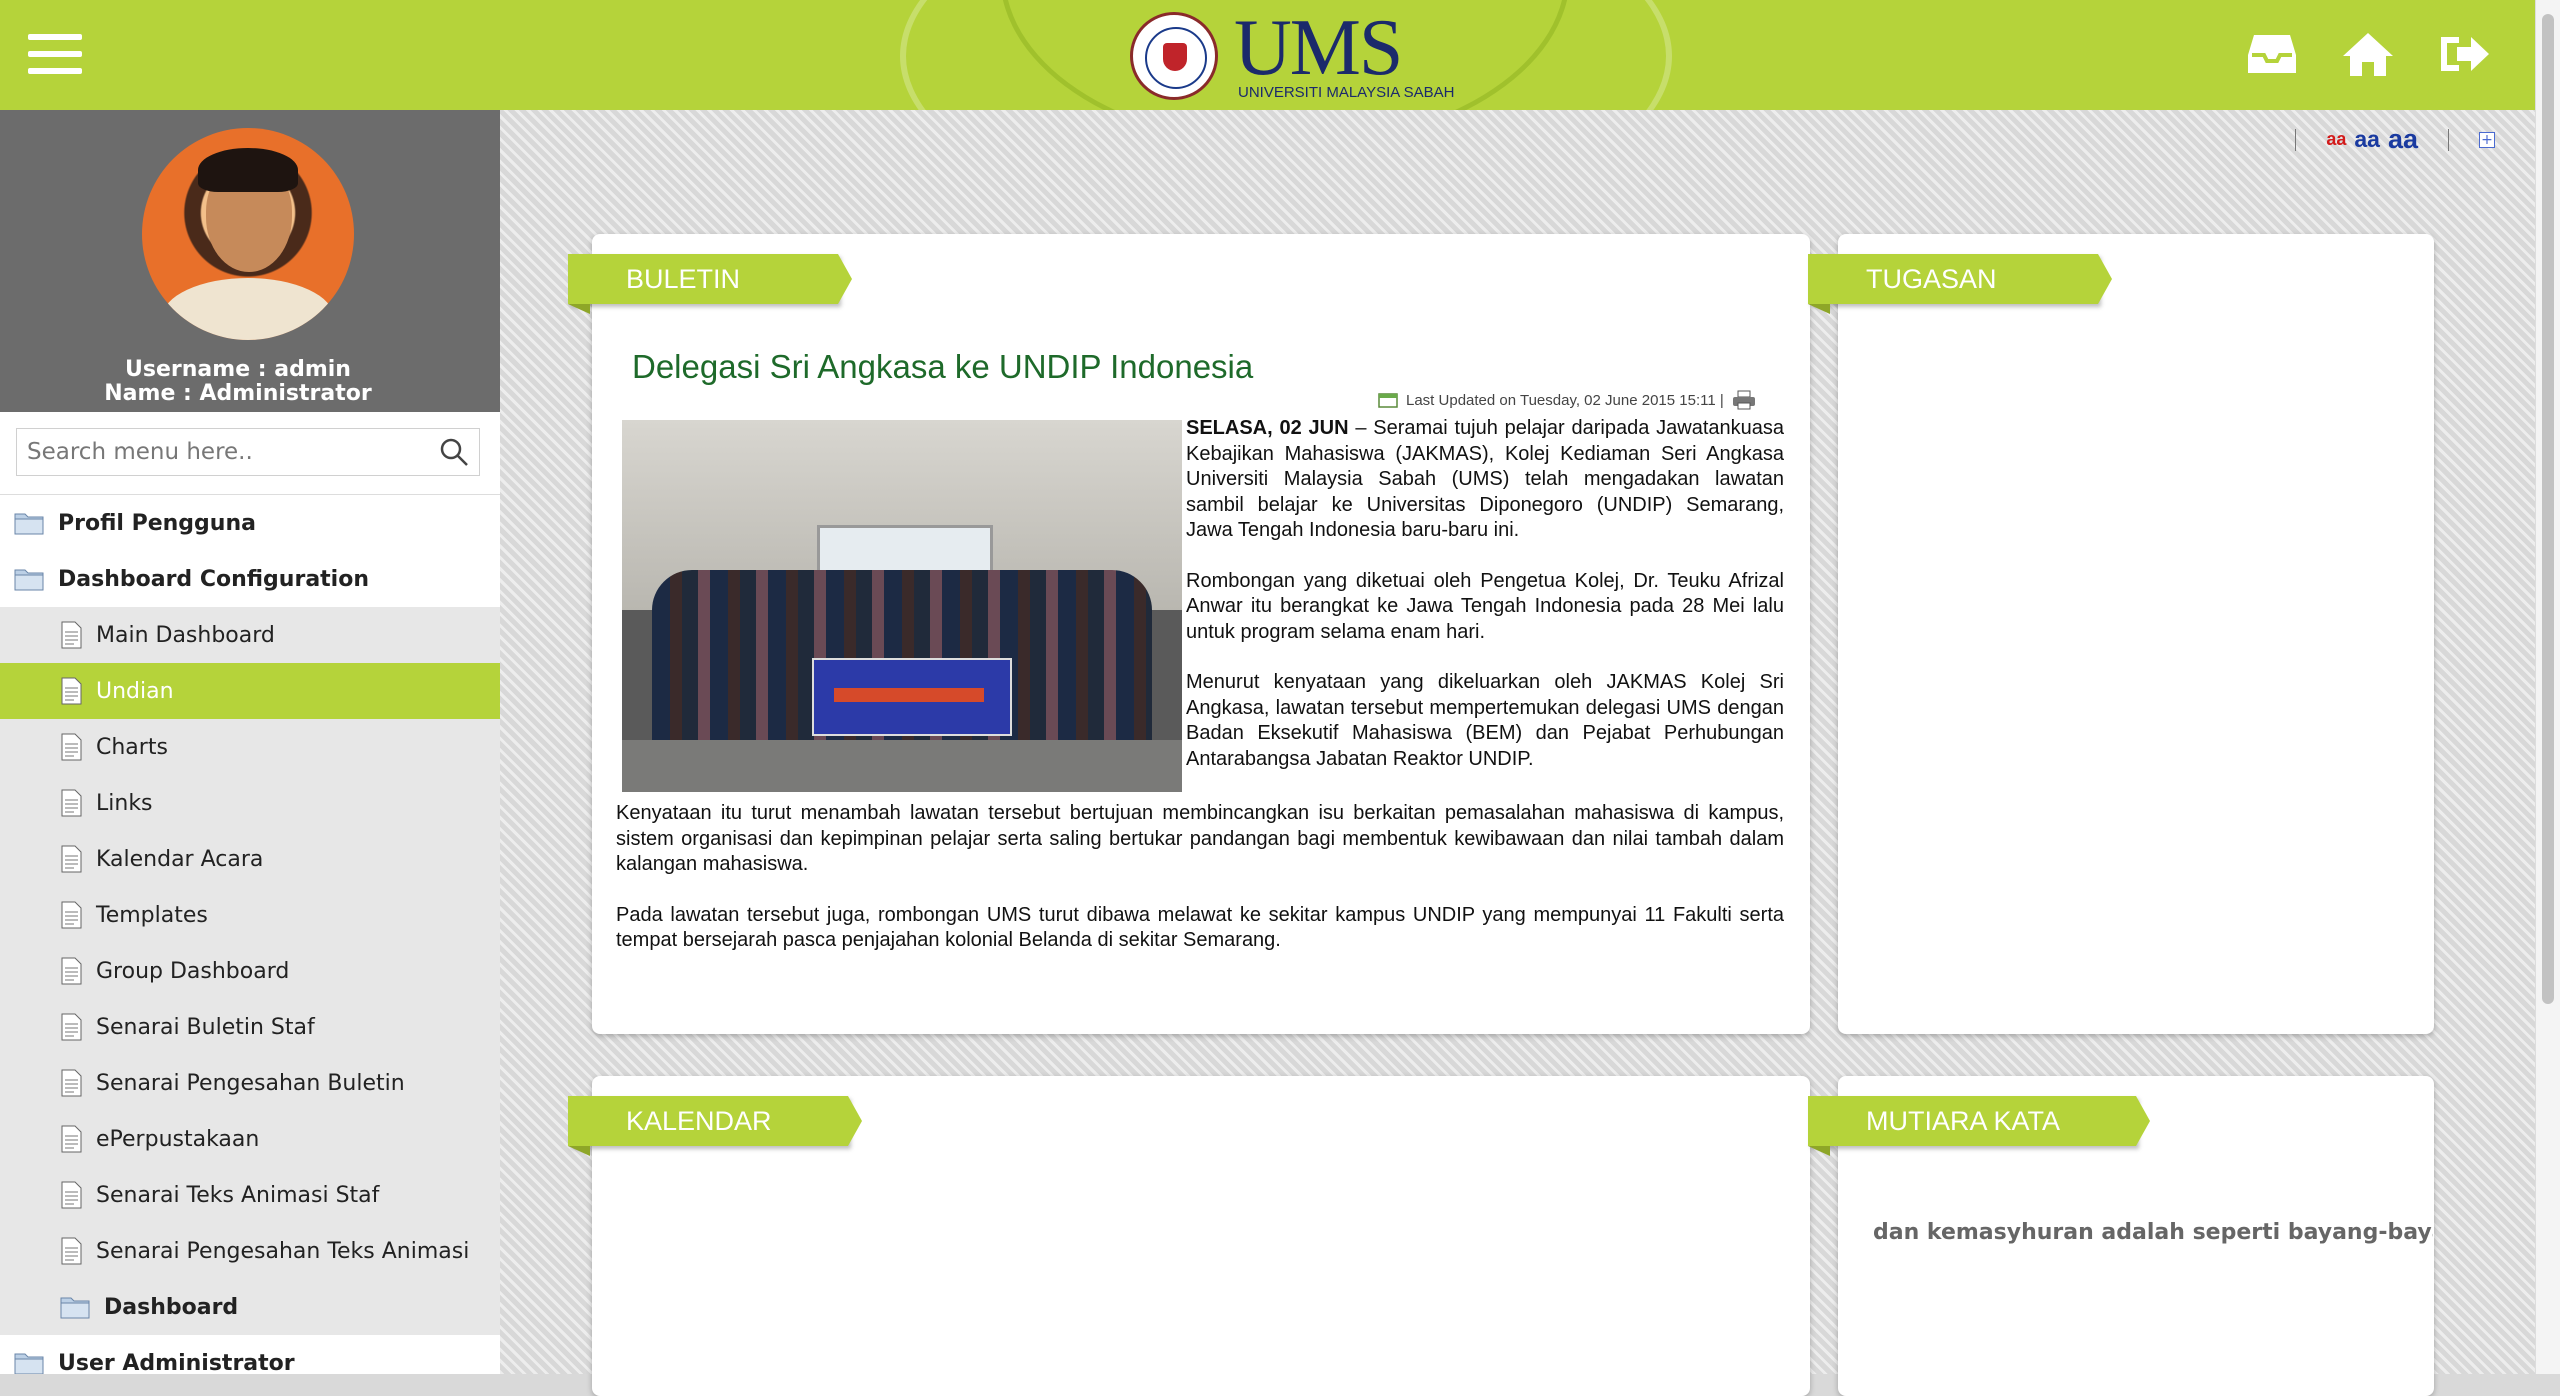  What do you see at coordinates (132, 747) in the screenshot?
I see `sidebar-item-label: Charts` at bounding box center [132, 747].